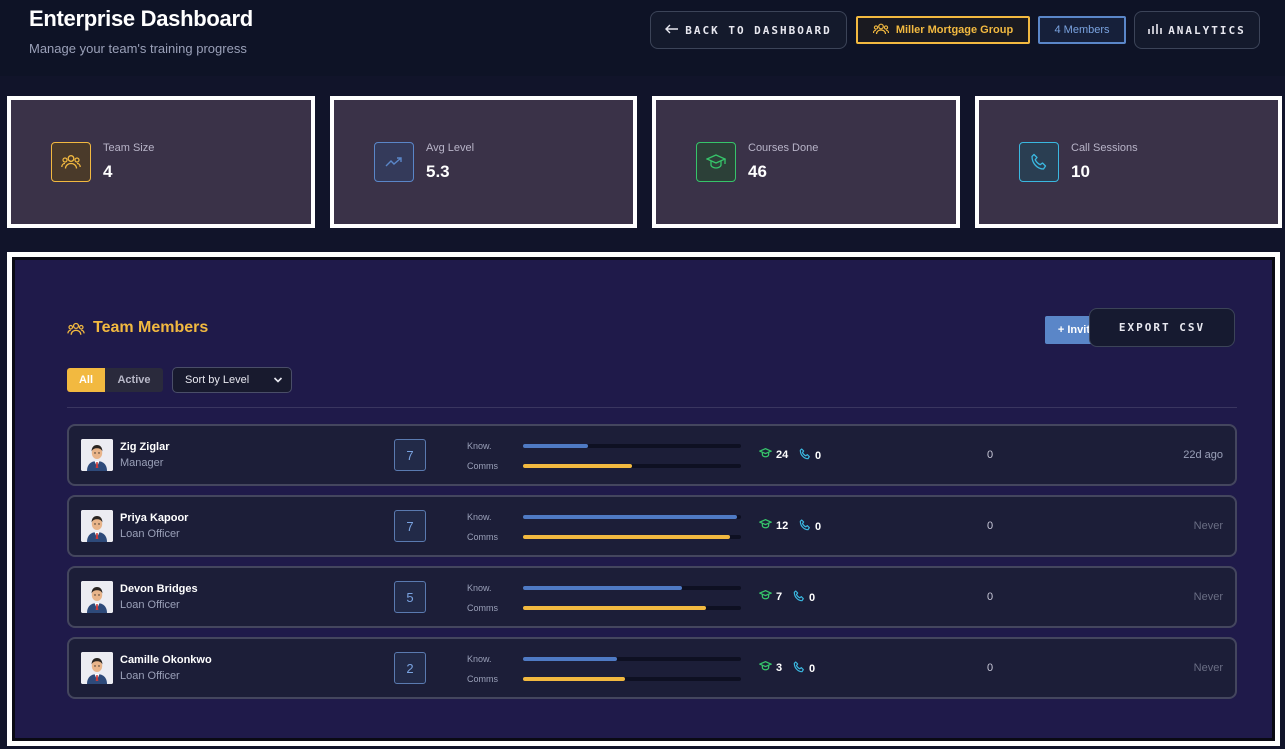 This screenshot has height=749, width=1285. Describe the element at coordinates (773, 525) in the screenshot. I see `courses-stat: 12` at that location.